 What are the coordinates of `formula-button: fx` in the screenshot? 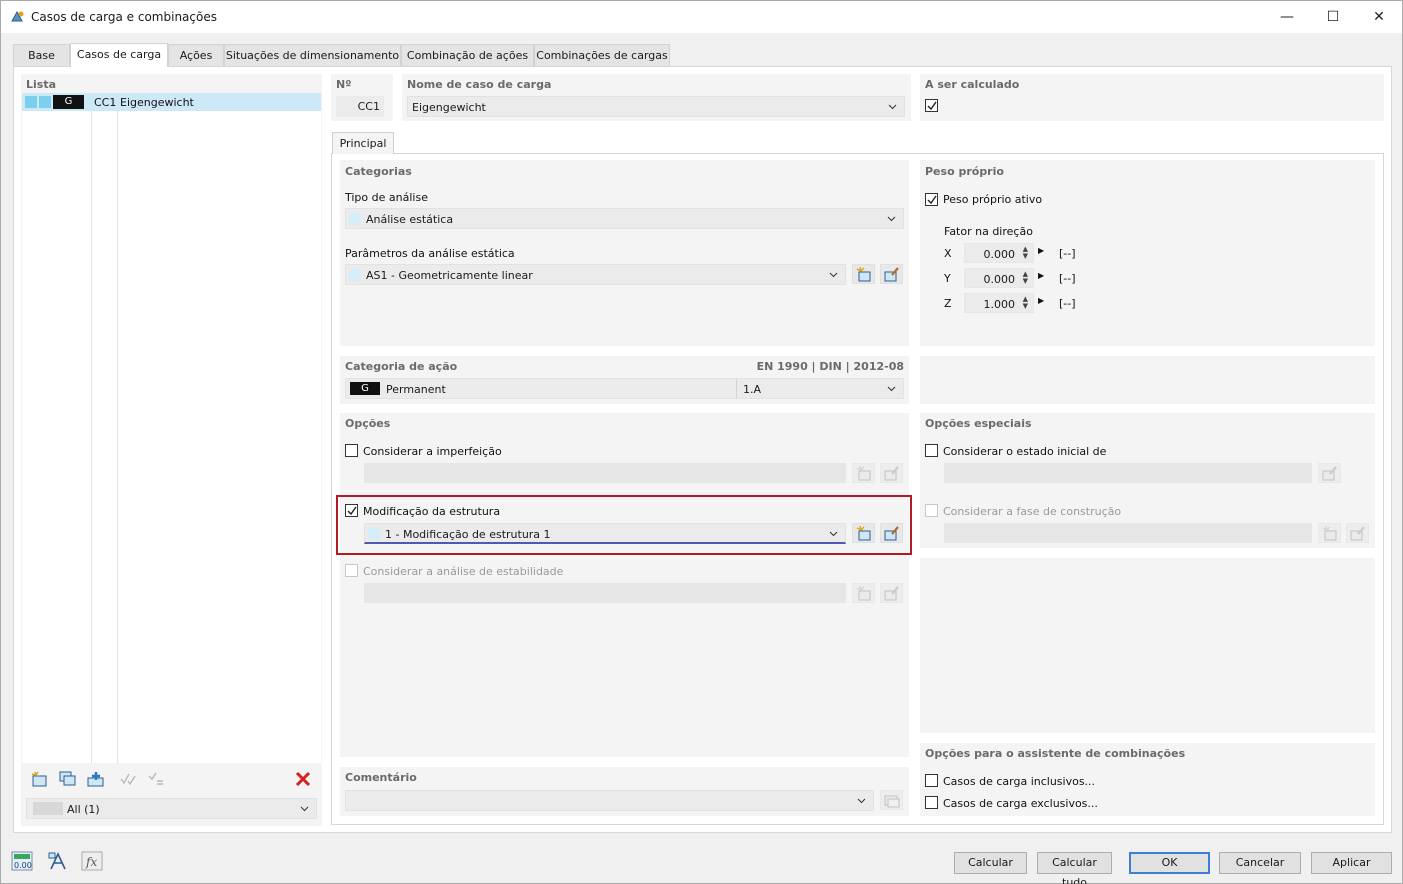 It's located at (92, 861).